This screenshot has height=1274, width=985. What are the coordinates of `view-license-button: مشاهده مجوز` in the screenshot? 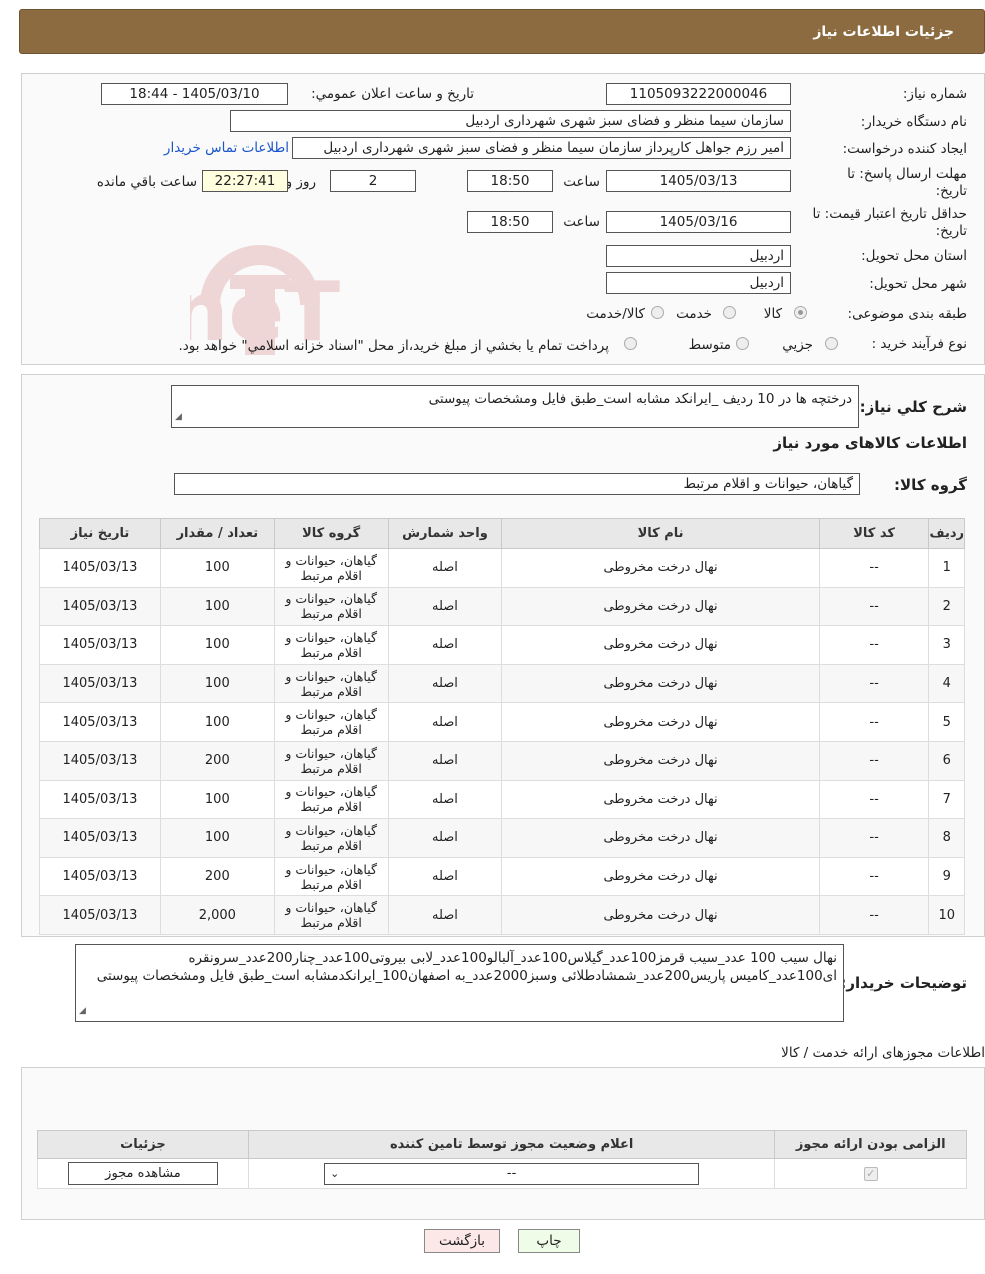 It's located at (142, 1173).